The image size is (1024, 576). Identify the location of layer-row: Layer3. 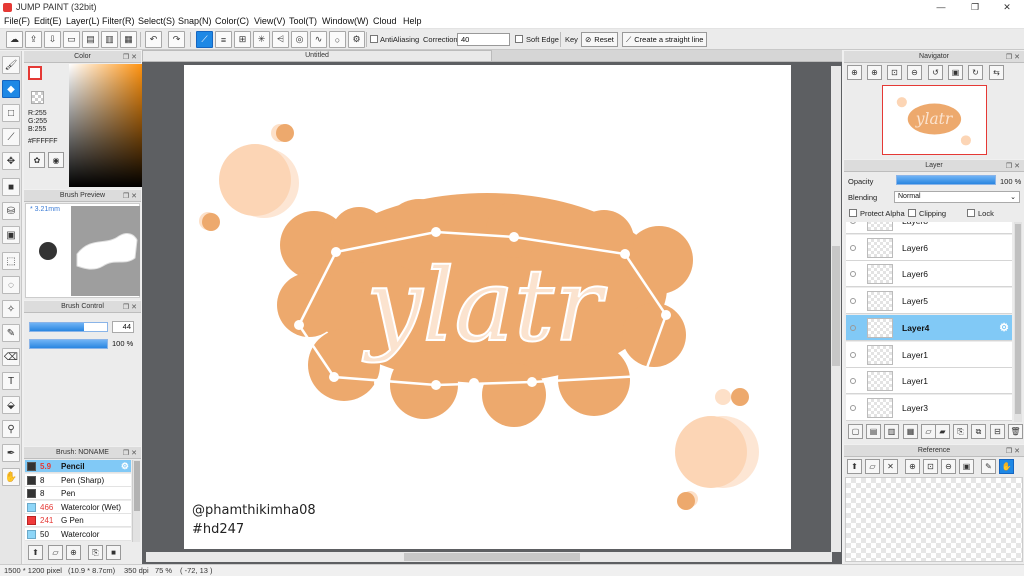
(929, 407).